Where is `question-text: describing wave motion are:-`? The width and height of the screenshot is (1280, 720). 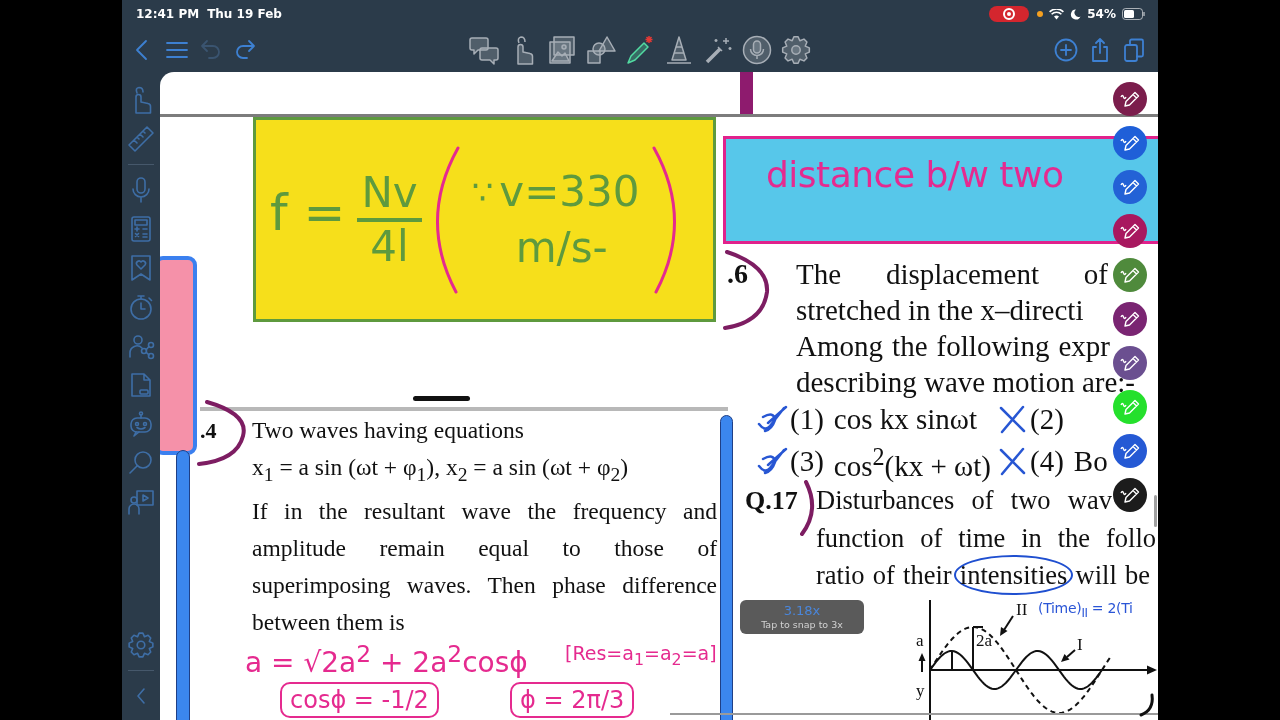 question-text: describing wave motion are:- is located at coordinates (966, 382).